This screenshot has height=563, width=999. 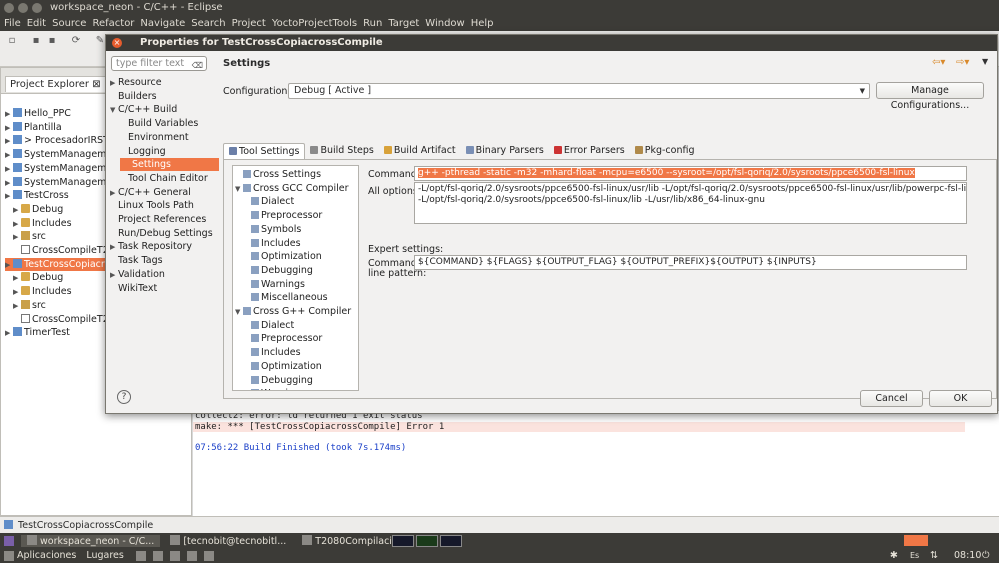 What do you see at coordinates (38, 113) in the screenshot?
I see `tree-item: ▶ Hello_PPC` at bounding box center [38, 113].